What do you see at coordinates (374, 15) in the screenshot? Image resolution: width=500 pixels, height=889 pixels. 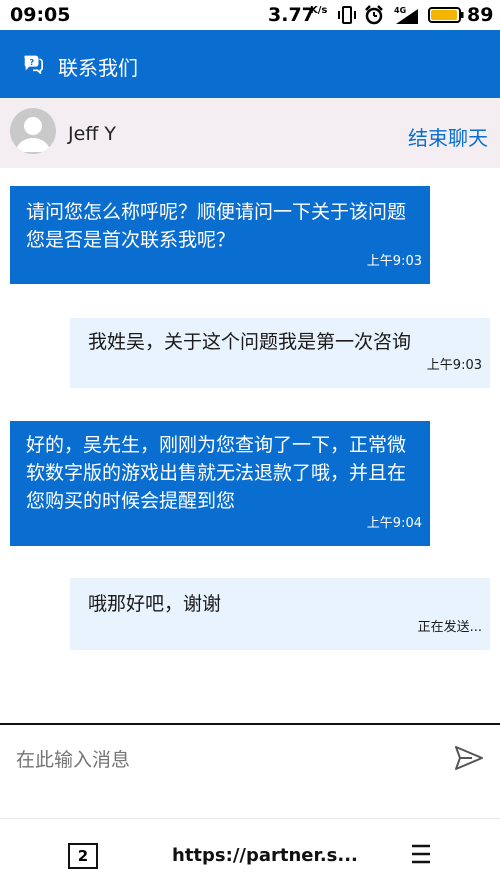 I see `alarm-icon` at bounding box center [374, 15].